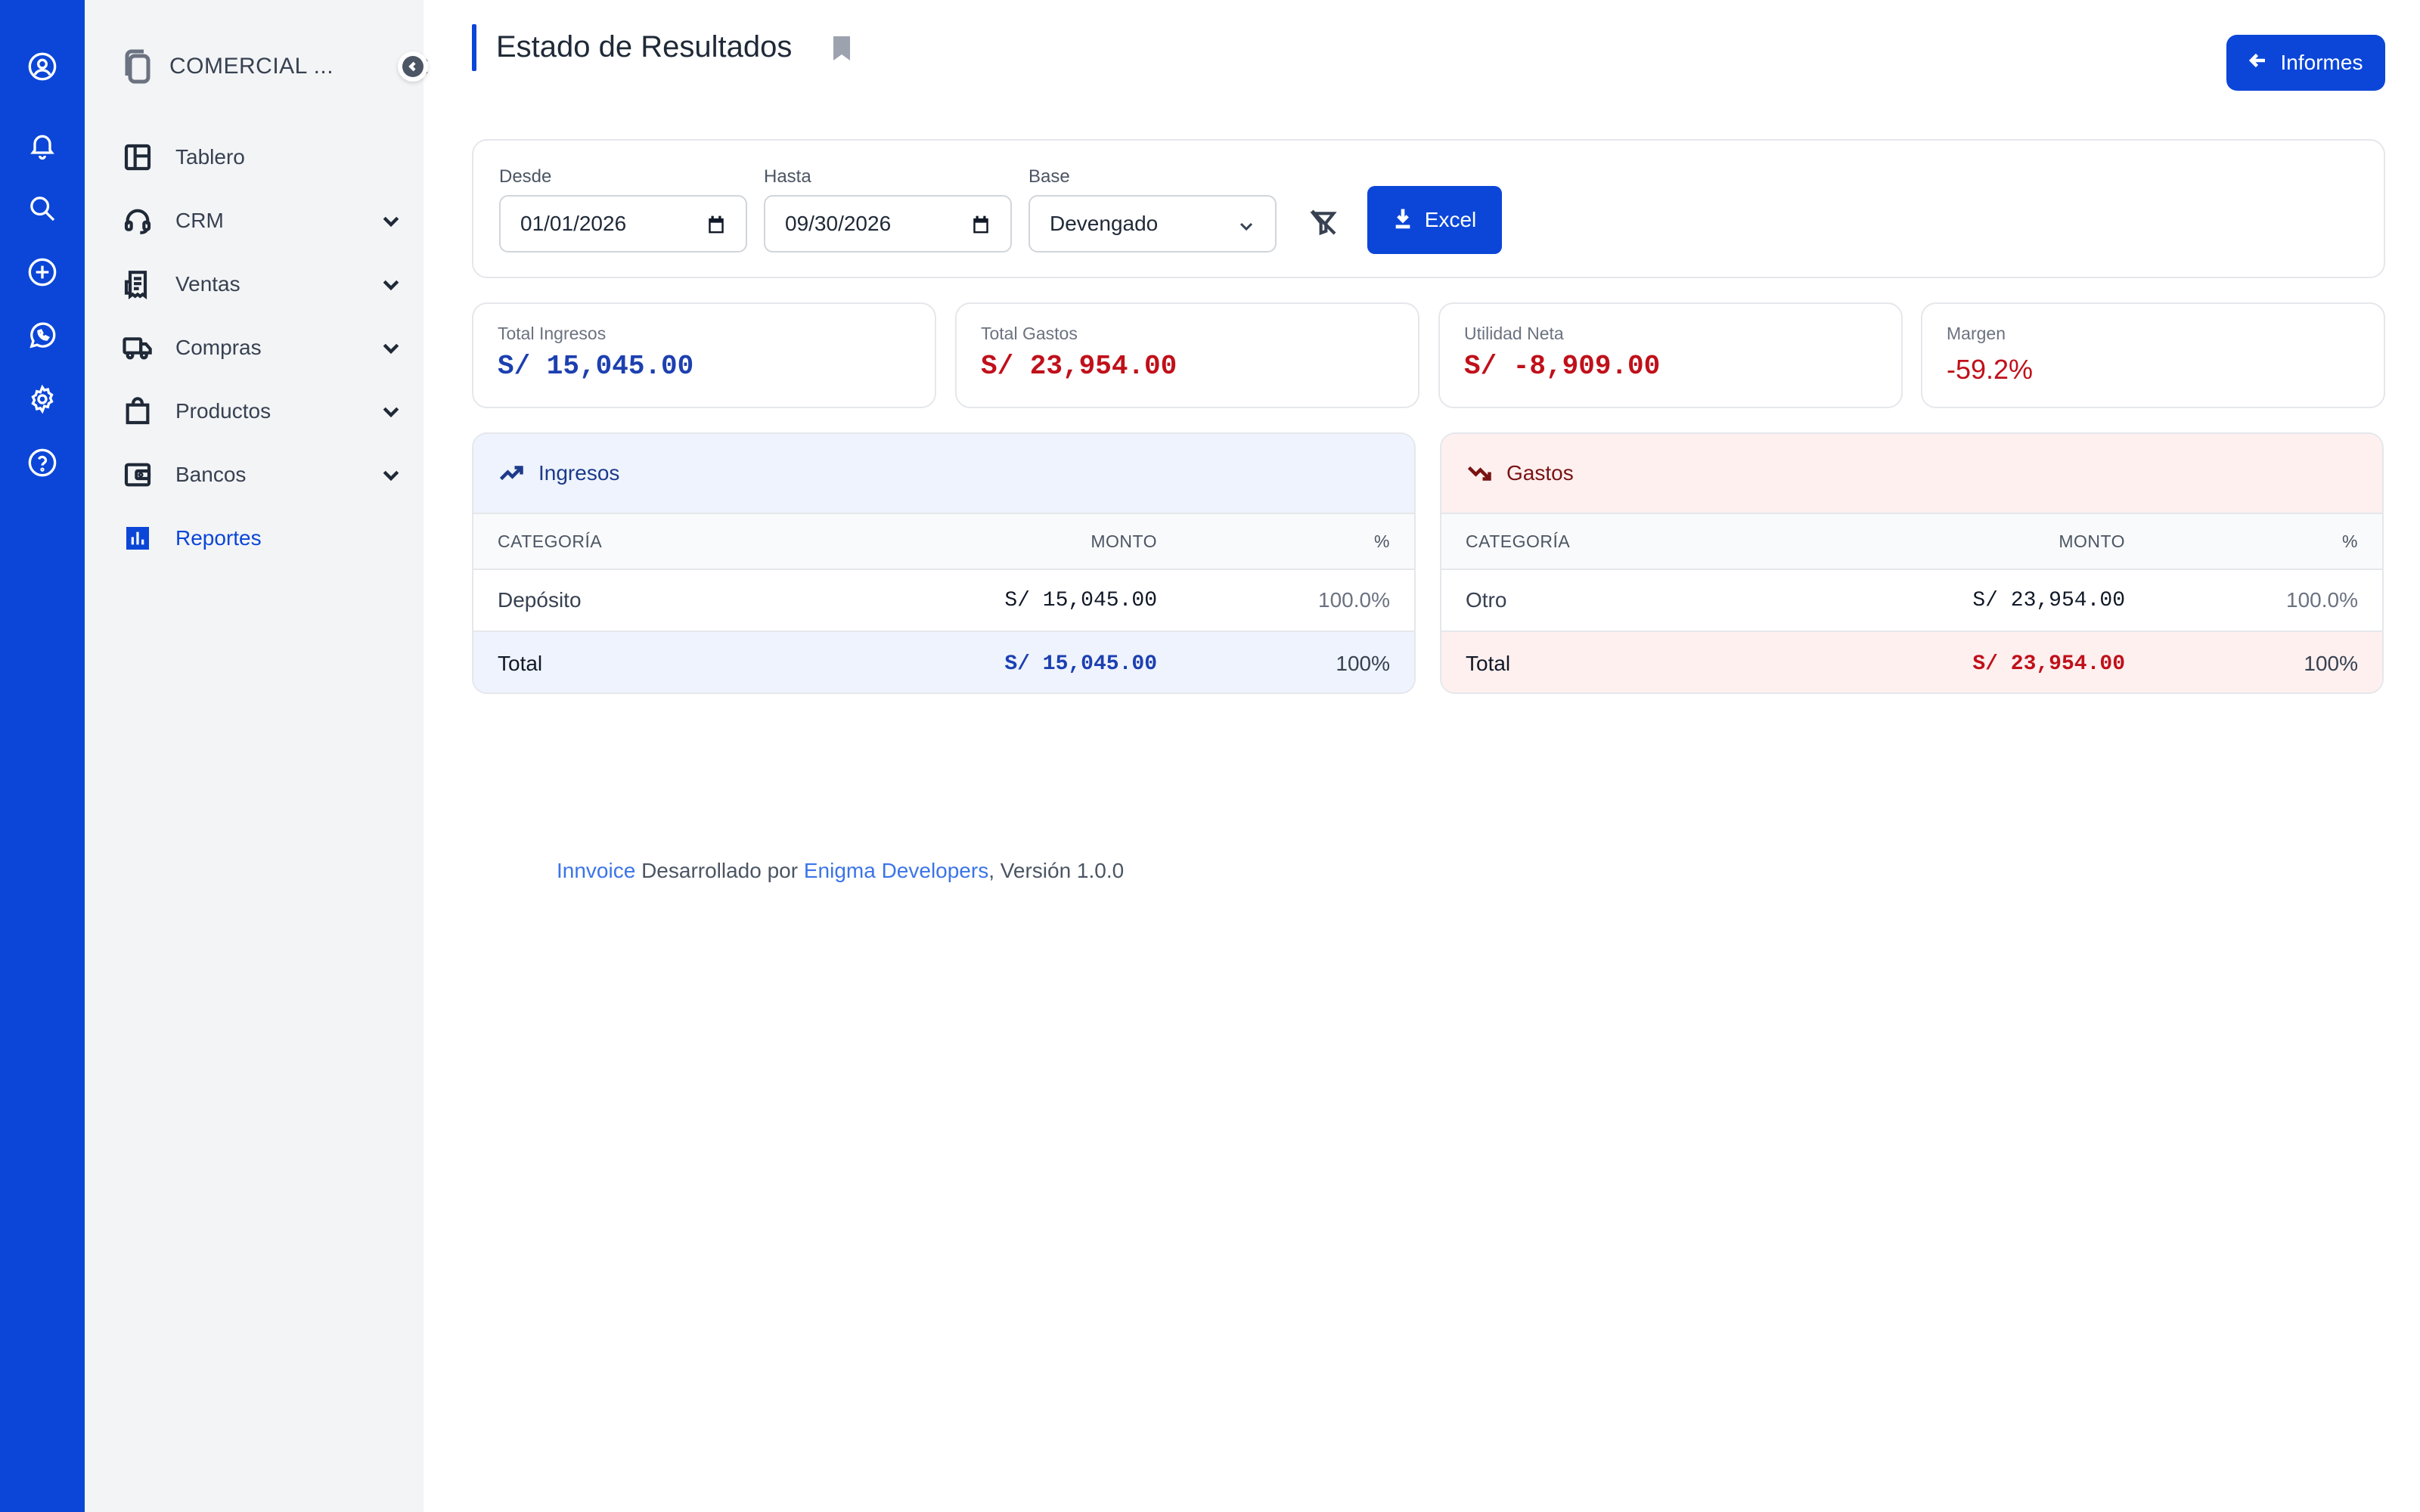 This screenshot has height=1512, width=2420. Describe the element at coordinates (787, 177) in the screenshot. I see `hasta-label: Hasta` at that location.